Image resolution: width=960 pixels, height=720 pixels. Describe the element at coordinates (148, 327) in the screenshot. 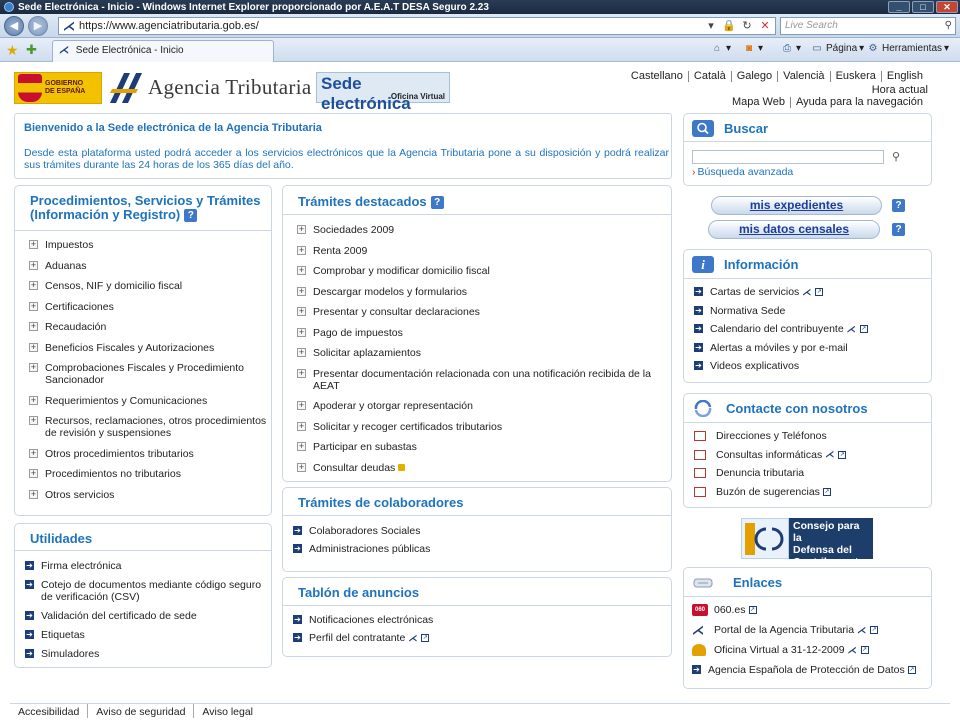

I see `list-item: + Recaudación` at that location.